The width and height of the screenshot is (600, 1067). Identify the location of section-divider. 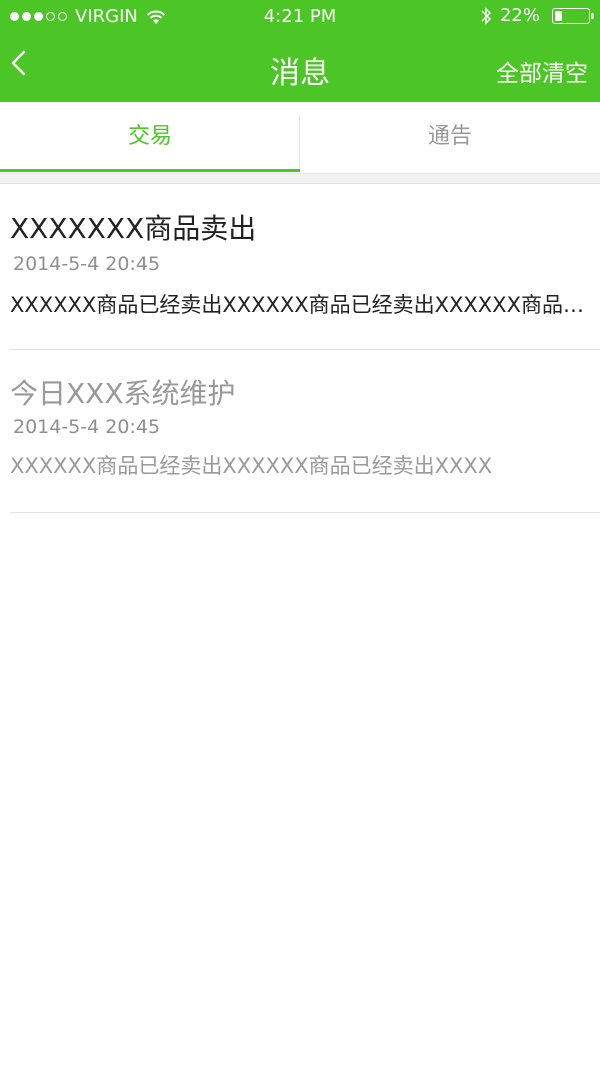
(300, 179).